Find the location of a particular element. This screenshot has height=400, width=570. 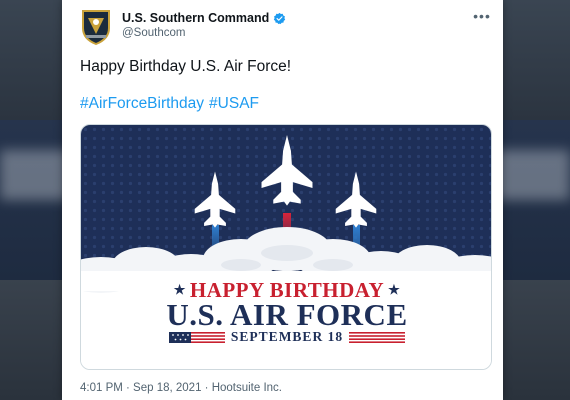

name-row: U.S. Southern Command is located at coordinates (204, 18).